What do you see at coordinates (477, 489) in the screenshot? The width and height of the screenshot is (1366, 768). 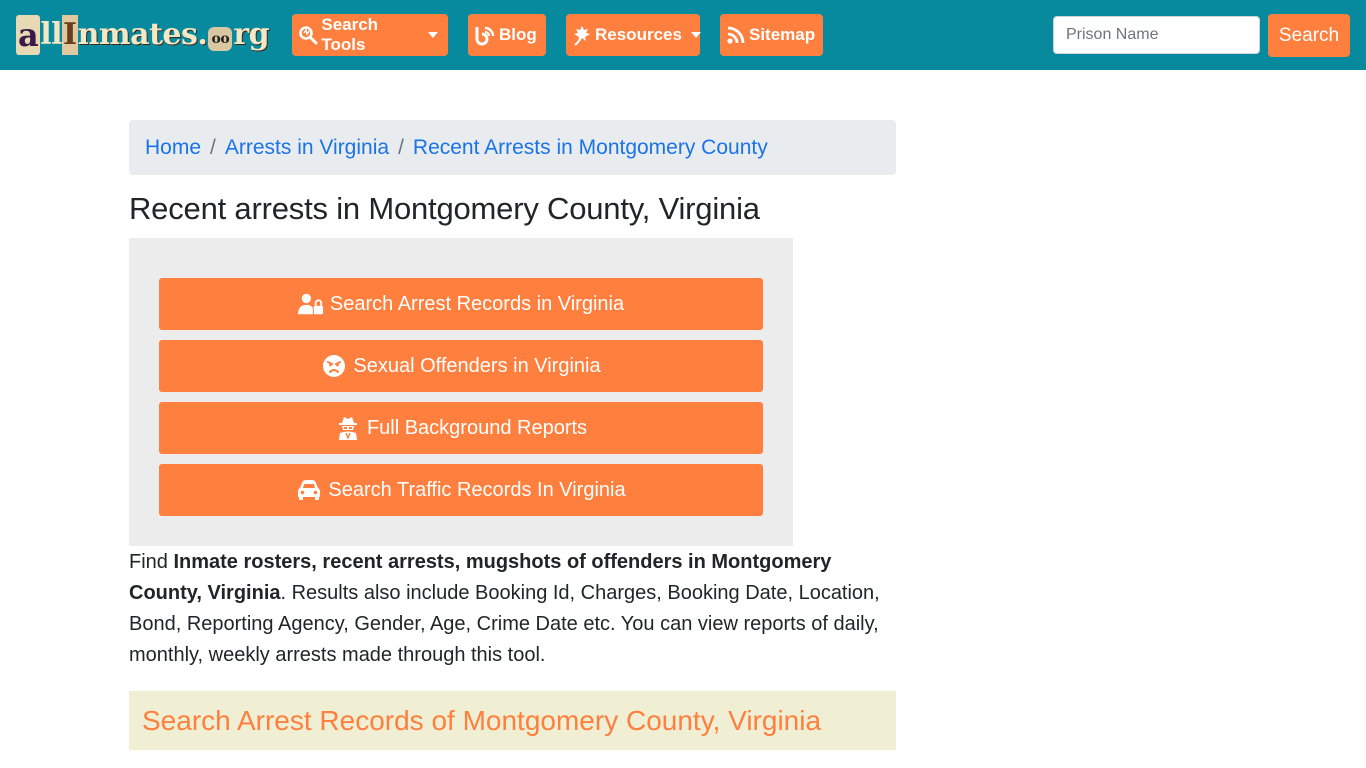 I see `action-label: Search Traffic Records In Virginia` at bounding box center [477, 489].